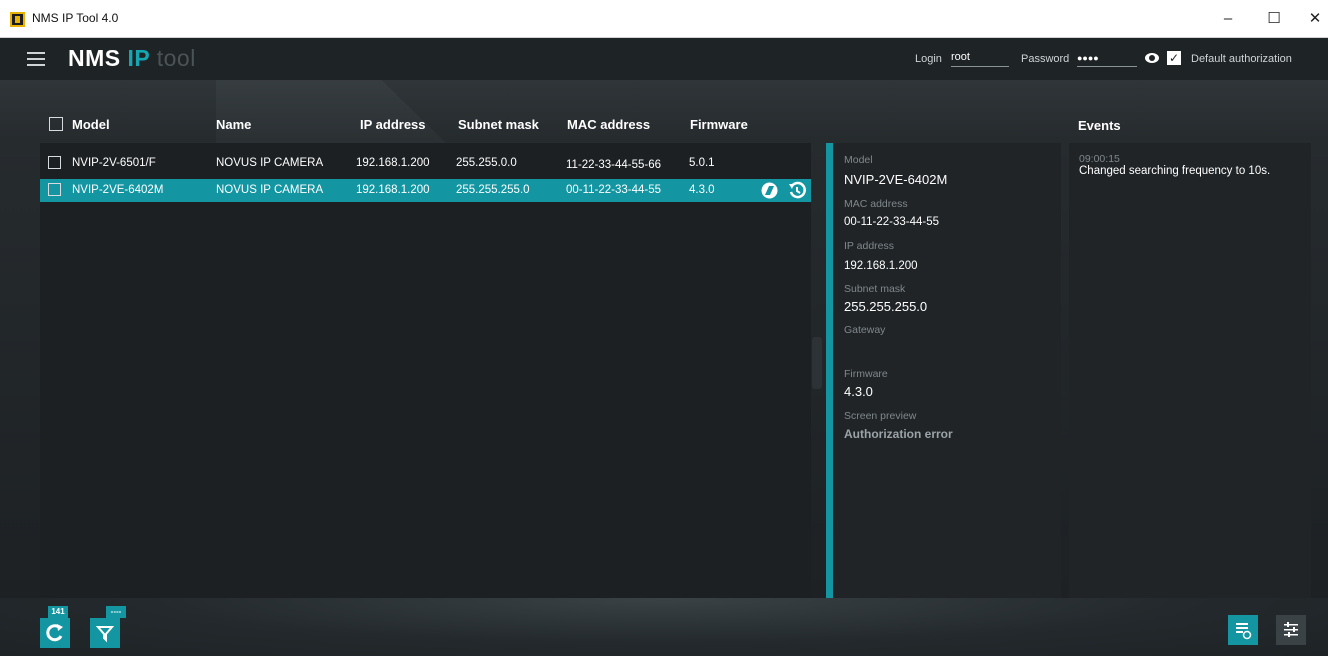  Describe the element at coordinates (614, 190) in the screenshot. I see `cell-mac: 00-11-22-33-44-55` at that location.